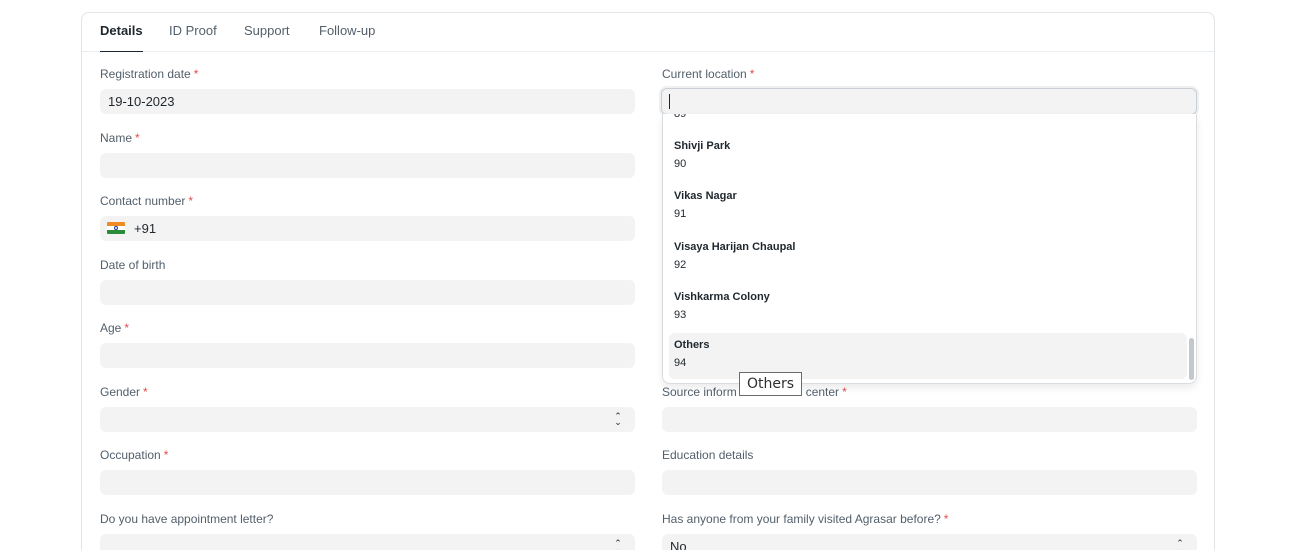  What do you see at coordinates (929, 542) in the screenshot?
I see `family-visited-select: No ⌃ ⌄` at bounding box center [929, 542].